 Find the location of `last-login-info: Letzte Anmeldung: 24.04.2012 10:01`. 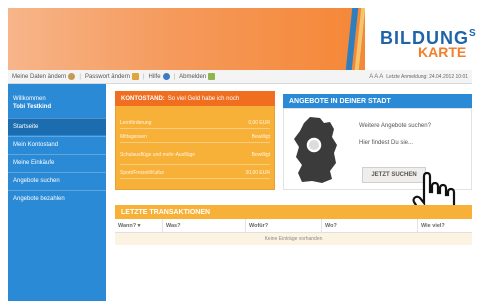

last-login-info: Letzte Anmeldung: 24.04.2012 10:01 is located at coordinates (427, 76).